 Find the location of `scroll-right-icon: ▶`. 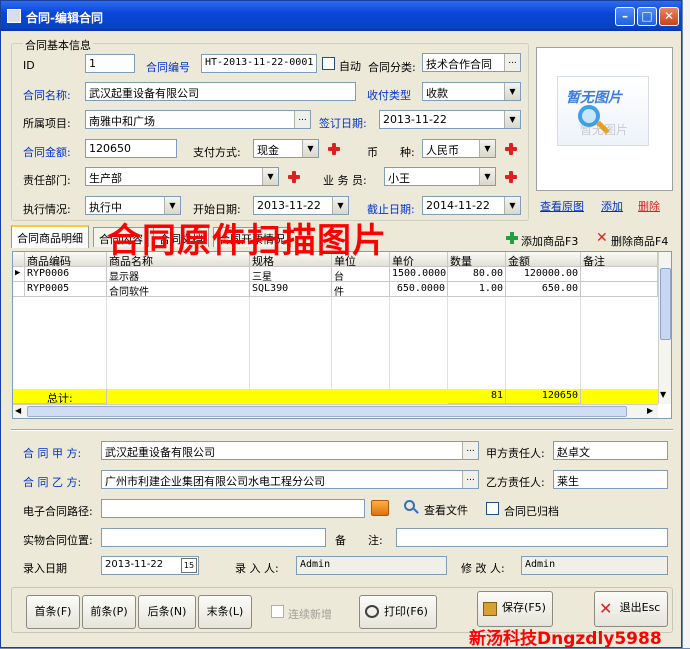

scroll-right-icon: ▶ is located at coordinates (650, 410).